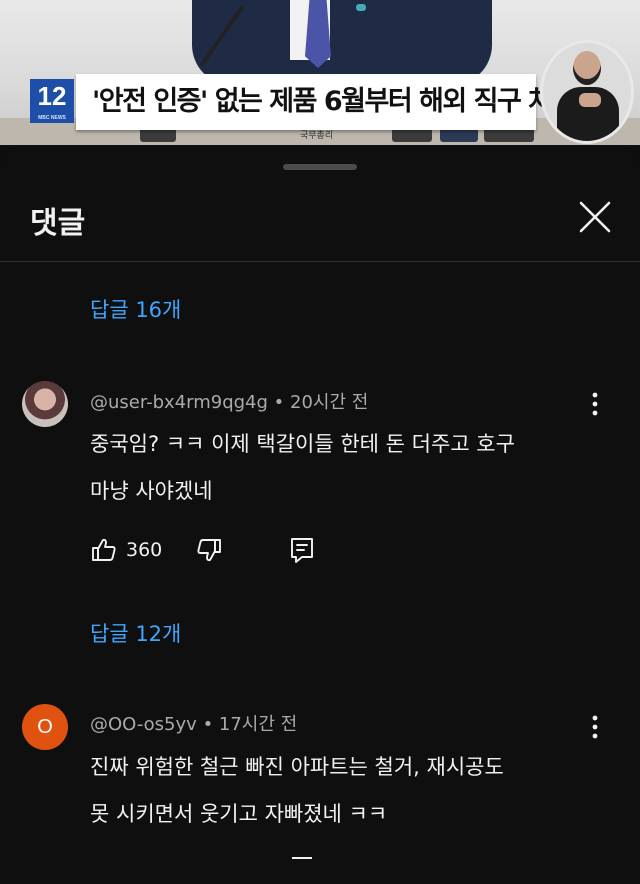 The image size is (640, 884). What do you see at coordinates (45, 404) in the screenshot?
I see `avatar` at bounding box center [45, 404].